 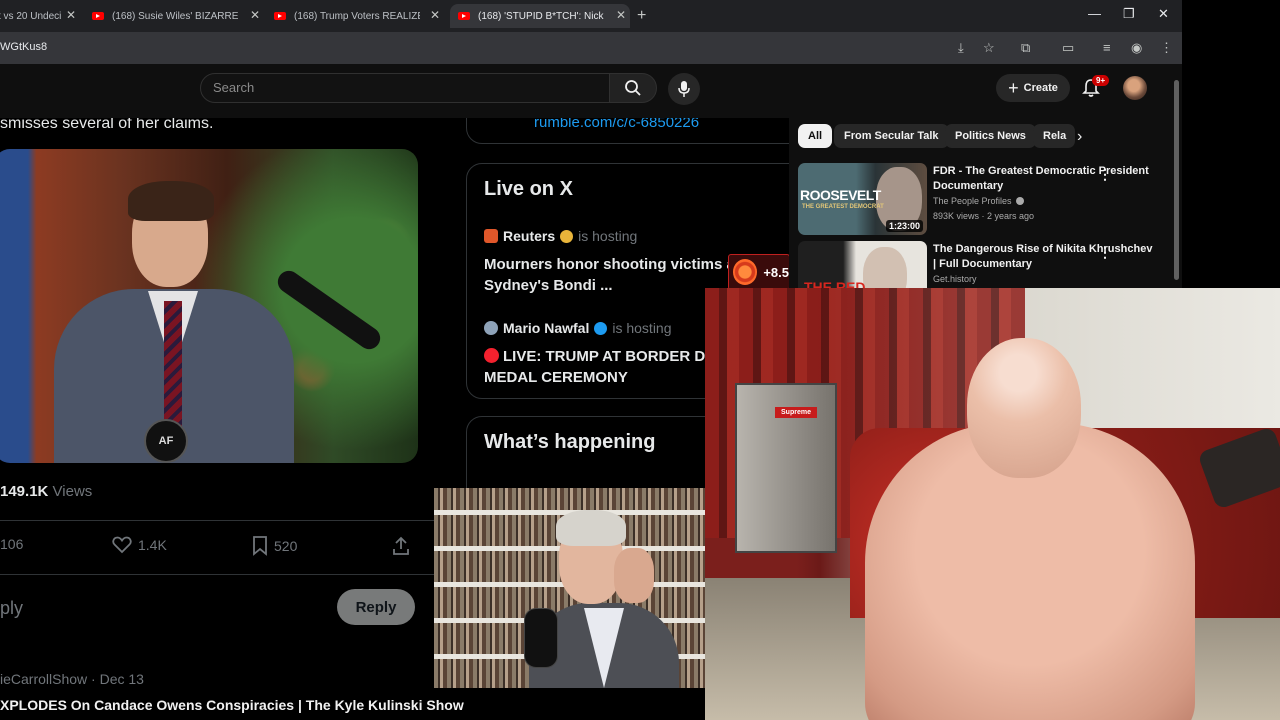 I want to click on heart-icon, so click(x=122, y=545).